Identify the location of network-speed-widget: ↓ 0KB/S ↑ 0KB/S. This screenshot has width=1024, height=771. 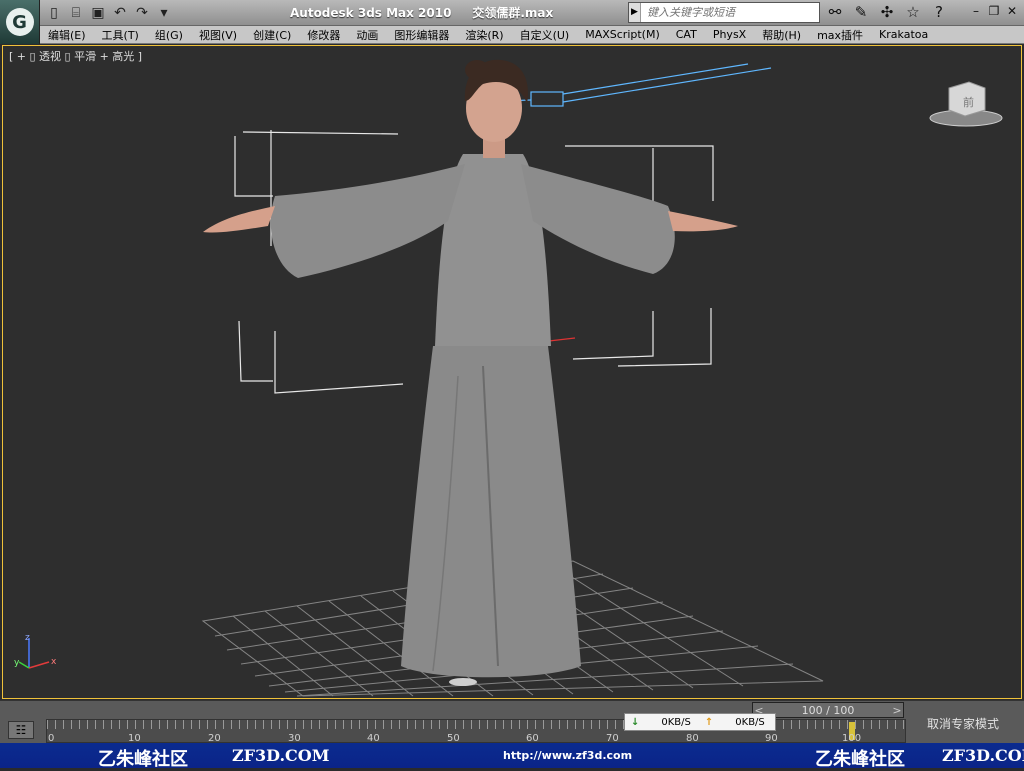
(700, 722).